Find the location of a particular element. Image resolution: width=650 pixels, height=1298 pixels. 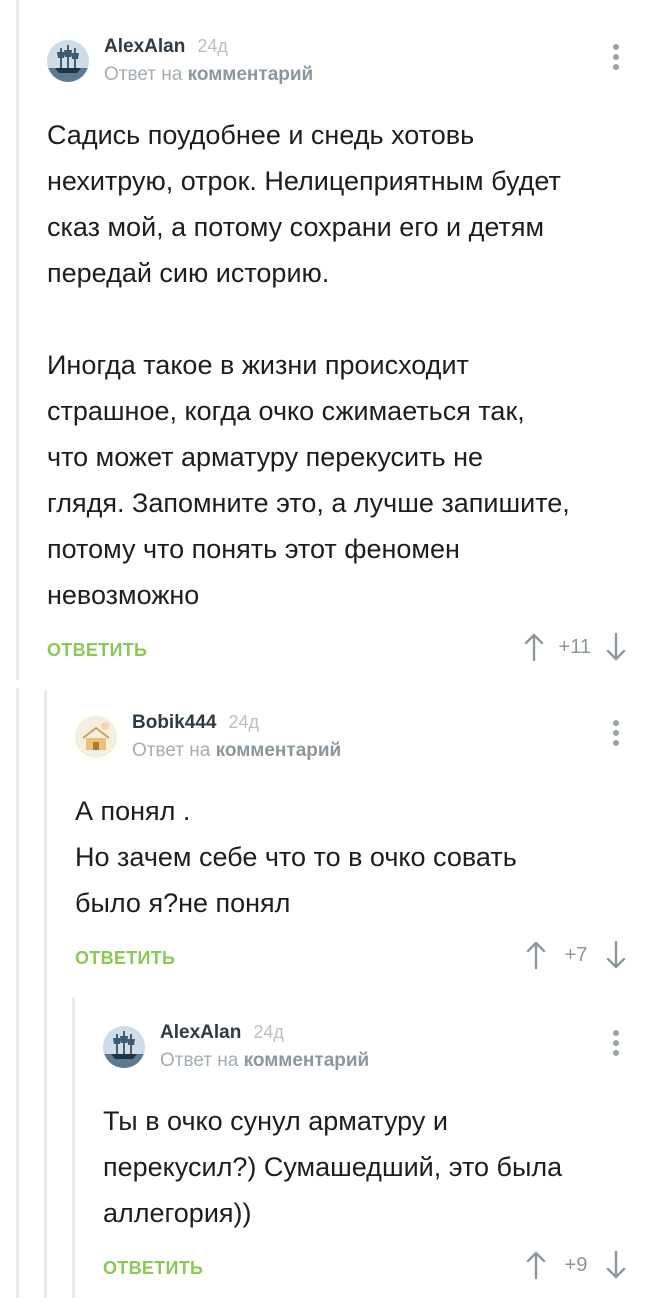

text-line: невозможно is located at coordinates (123, 595).